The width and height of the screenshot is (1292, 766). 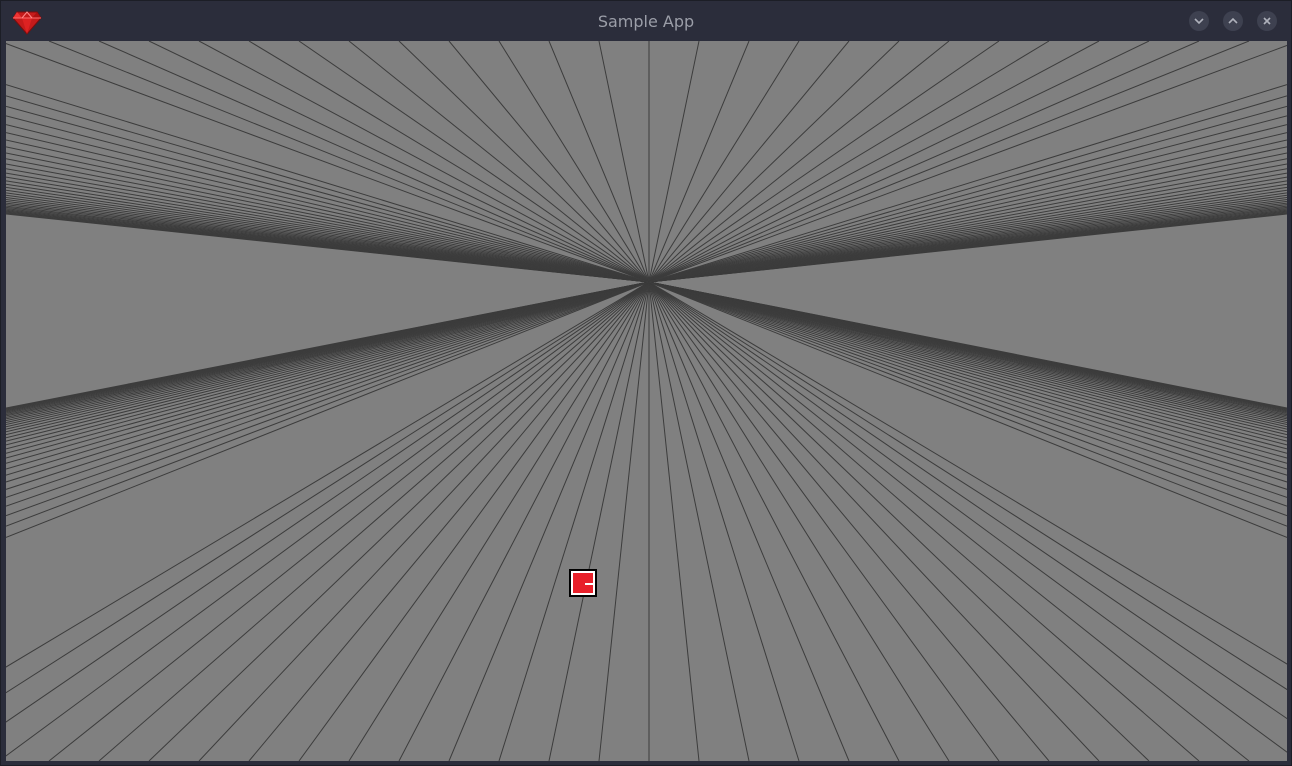 I want to click on chevron-down-icon, so click(x=1199, y=21).